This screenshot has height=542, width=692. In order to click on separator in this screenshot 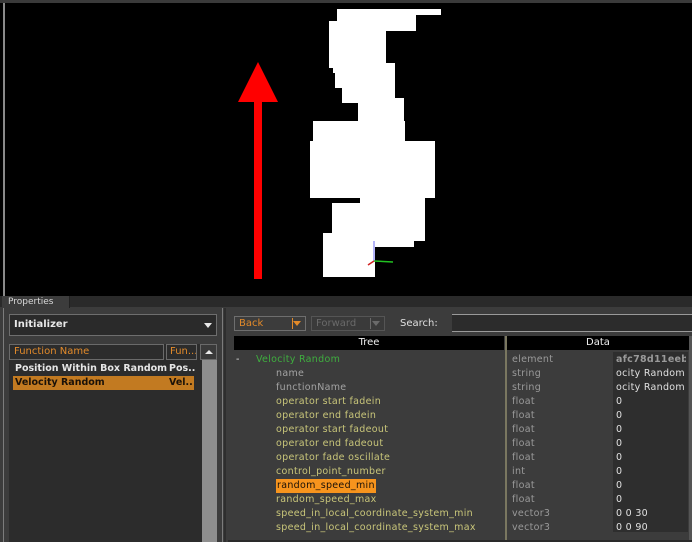, I will do `click(370, 323)`.